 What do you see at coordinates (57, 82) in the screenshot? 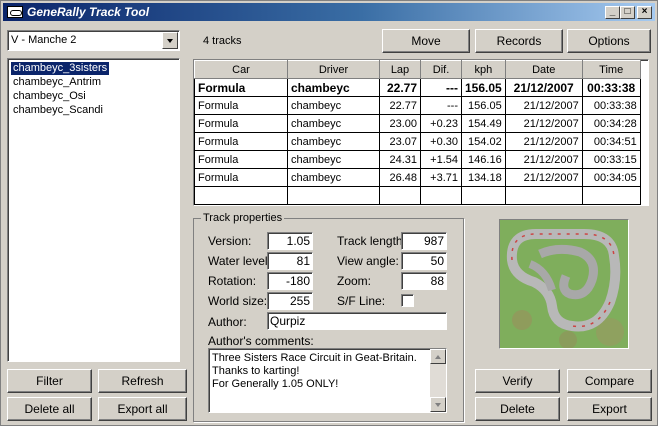
I see `track-list-item: chambeyc_Antrim` at bounding box center [57, 82].